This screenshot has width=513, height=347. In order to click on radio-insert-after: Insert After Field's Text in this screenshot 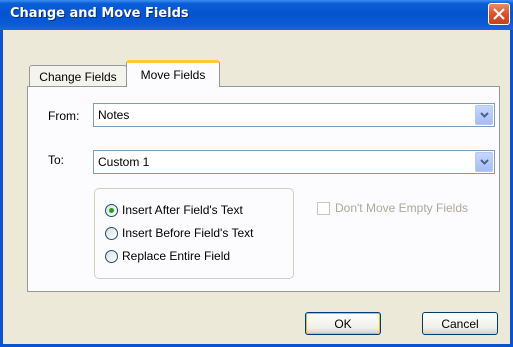, I will do `click(174, 210)`.